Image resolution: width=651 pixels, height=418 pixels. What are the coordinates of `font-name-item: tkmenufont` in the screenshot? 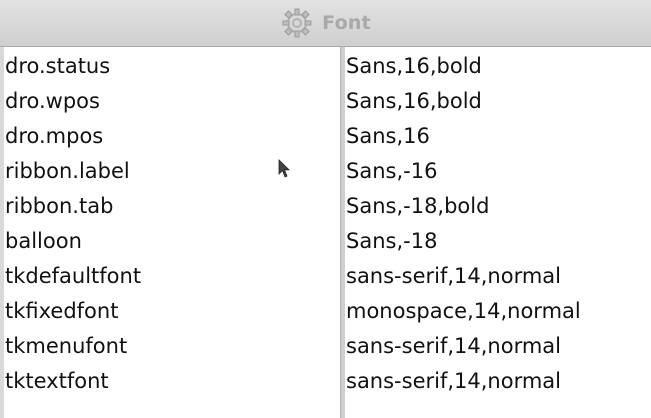 It's located at (172, 346).